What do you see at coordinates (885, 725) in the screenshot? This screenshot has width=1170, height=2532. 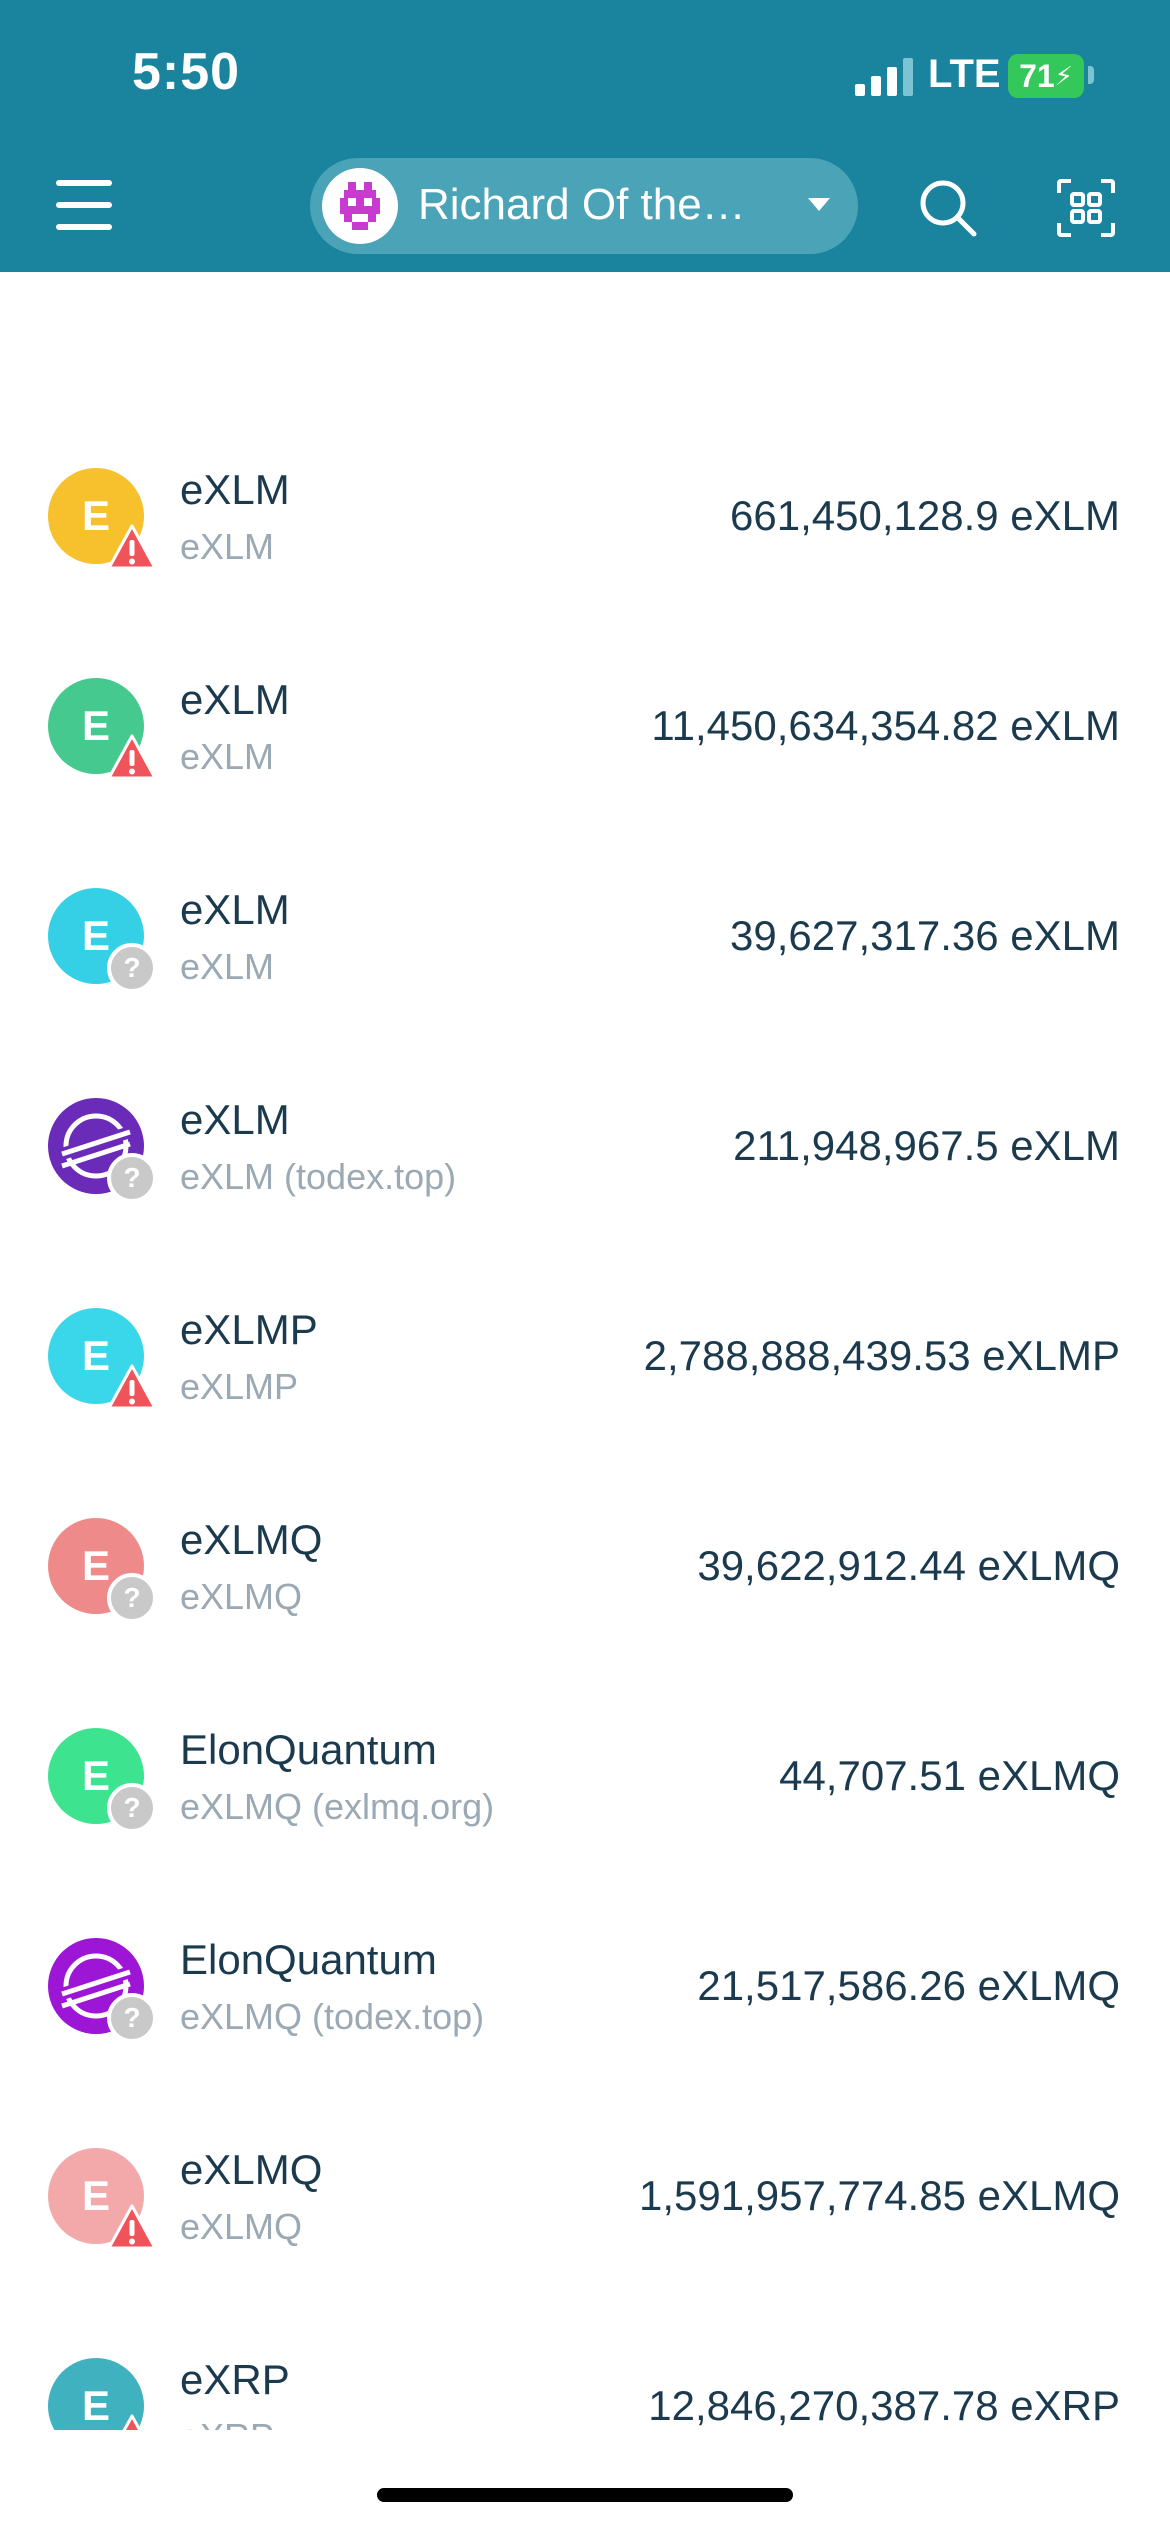 I see `token-balance: 11,450,634,354.82 eXLM` at bounding box center [885, 725].